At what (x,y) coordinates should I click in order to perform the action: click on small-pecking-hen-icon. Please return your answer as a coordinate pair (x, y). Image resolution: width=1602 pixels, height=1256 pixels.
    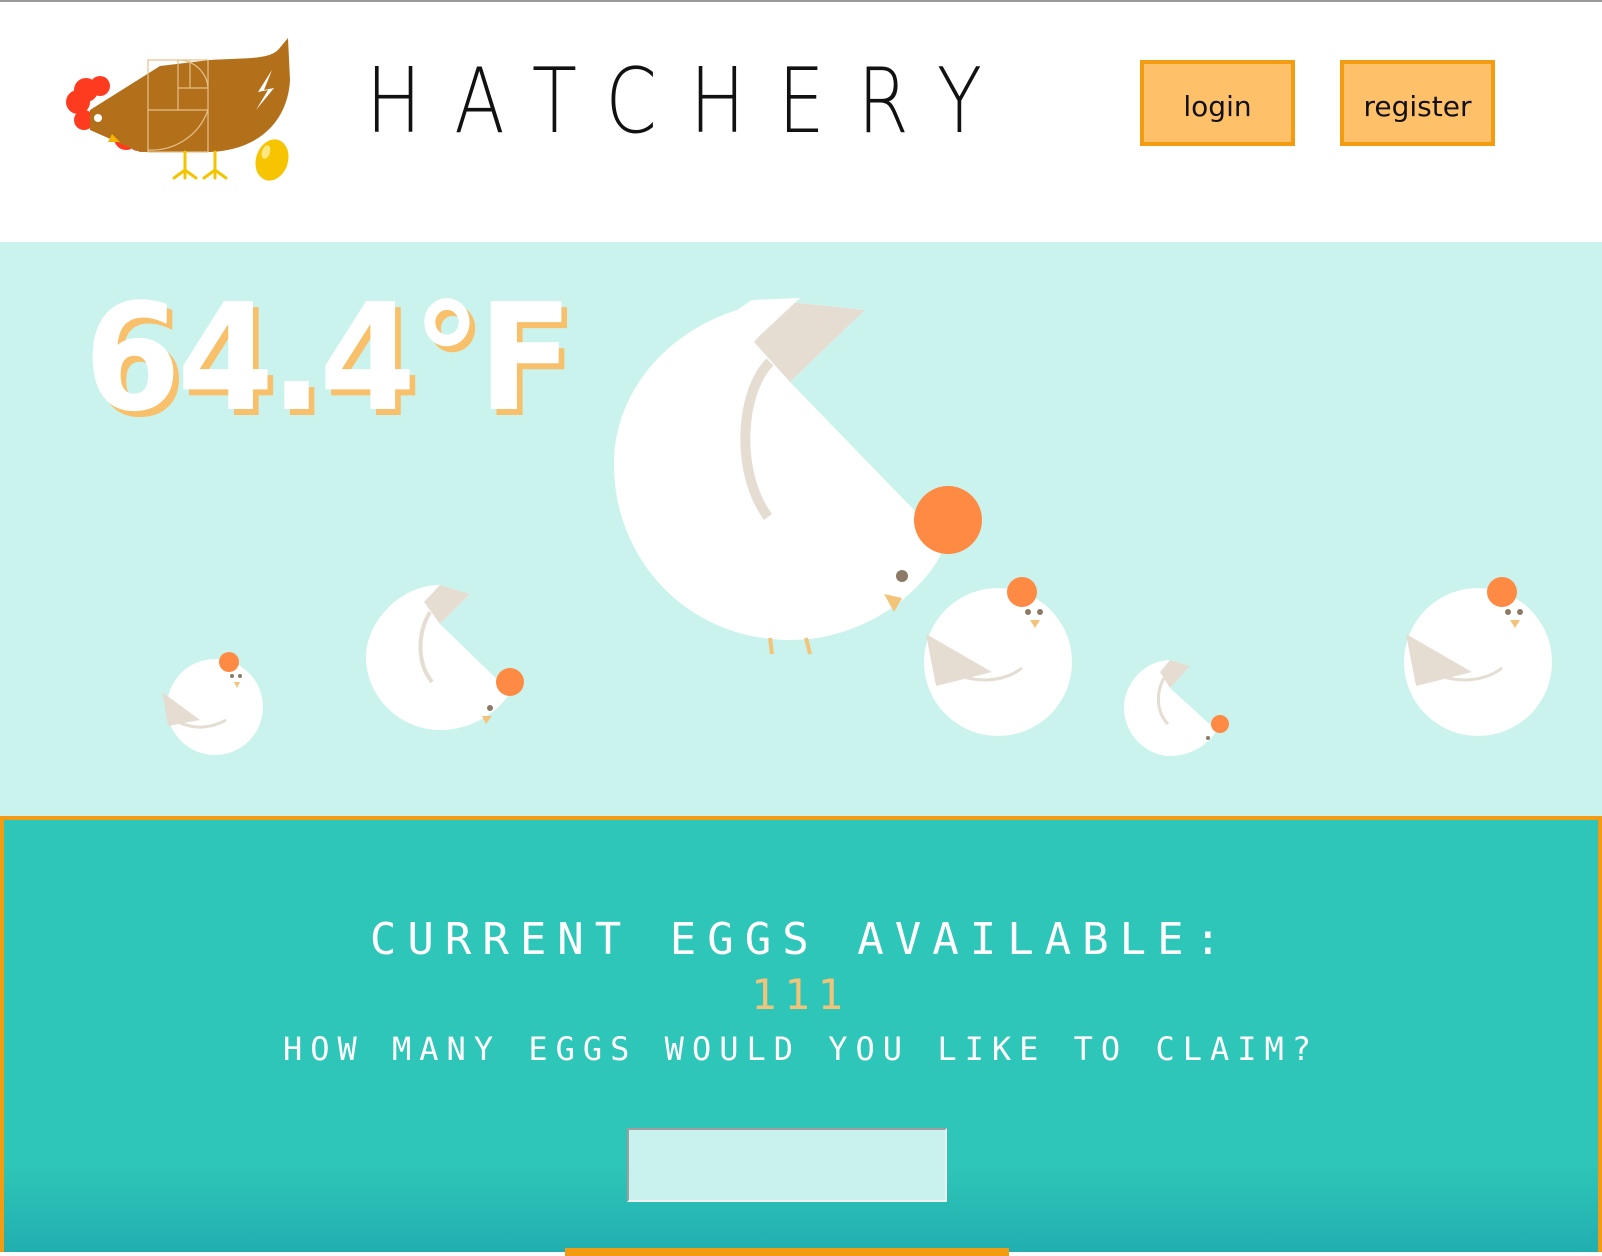
    Looking at the image, I should click on (1176, 708).